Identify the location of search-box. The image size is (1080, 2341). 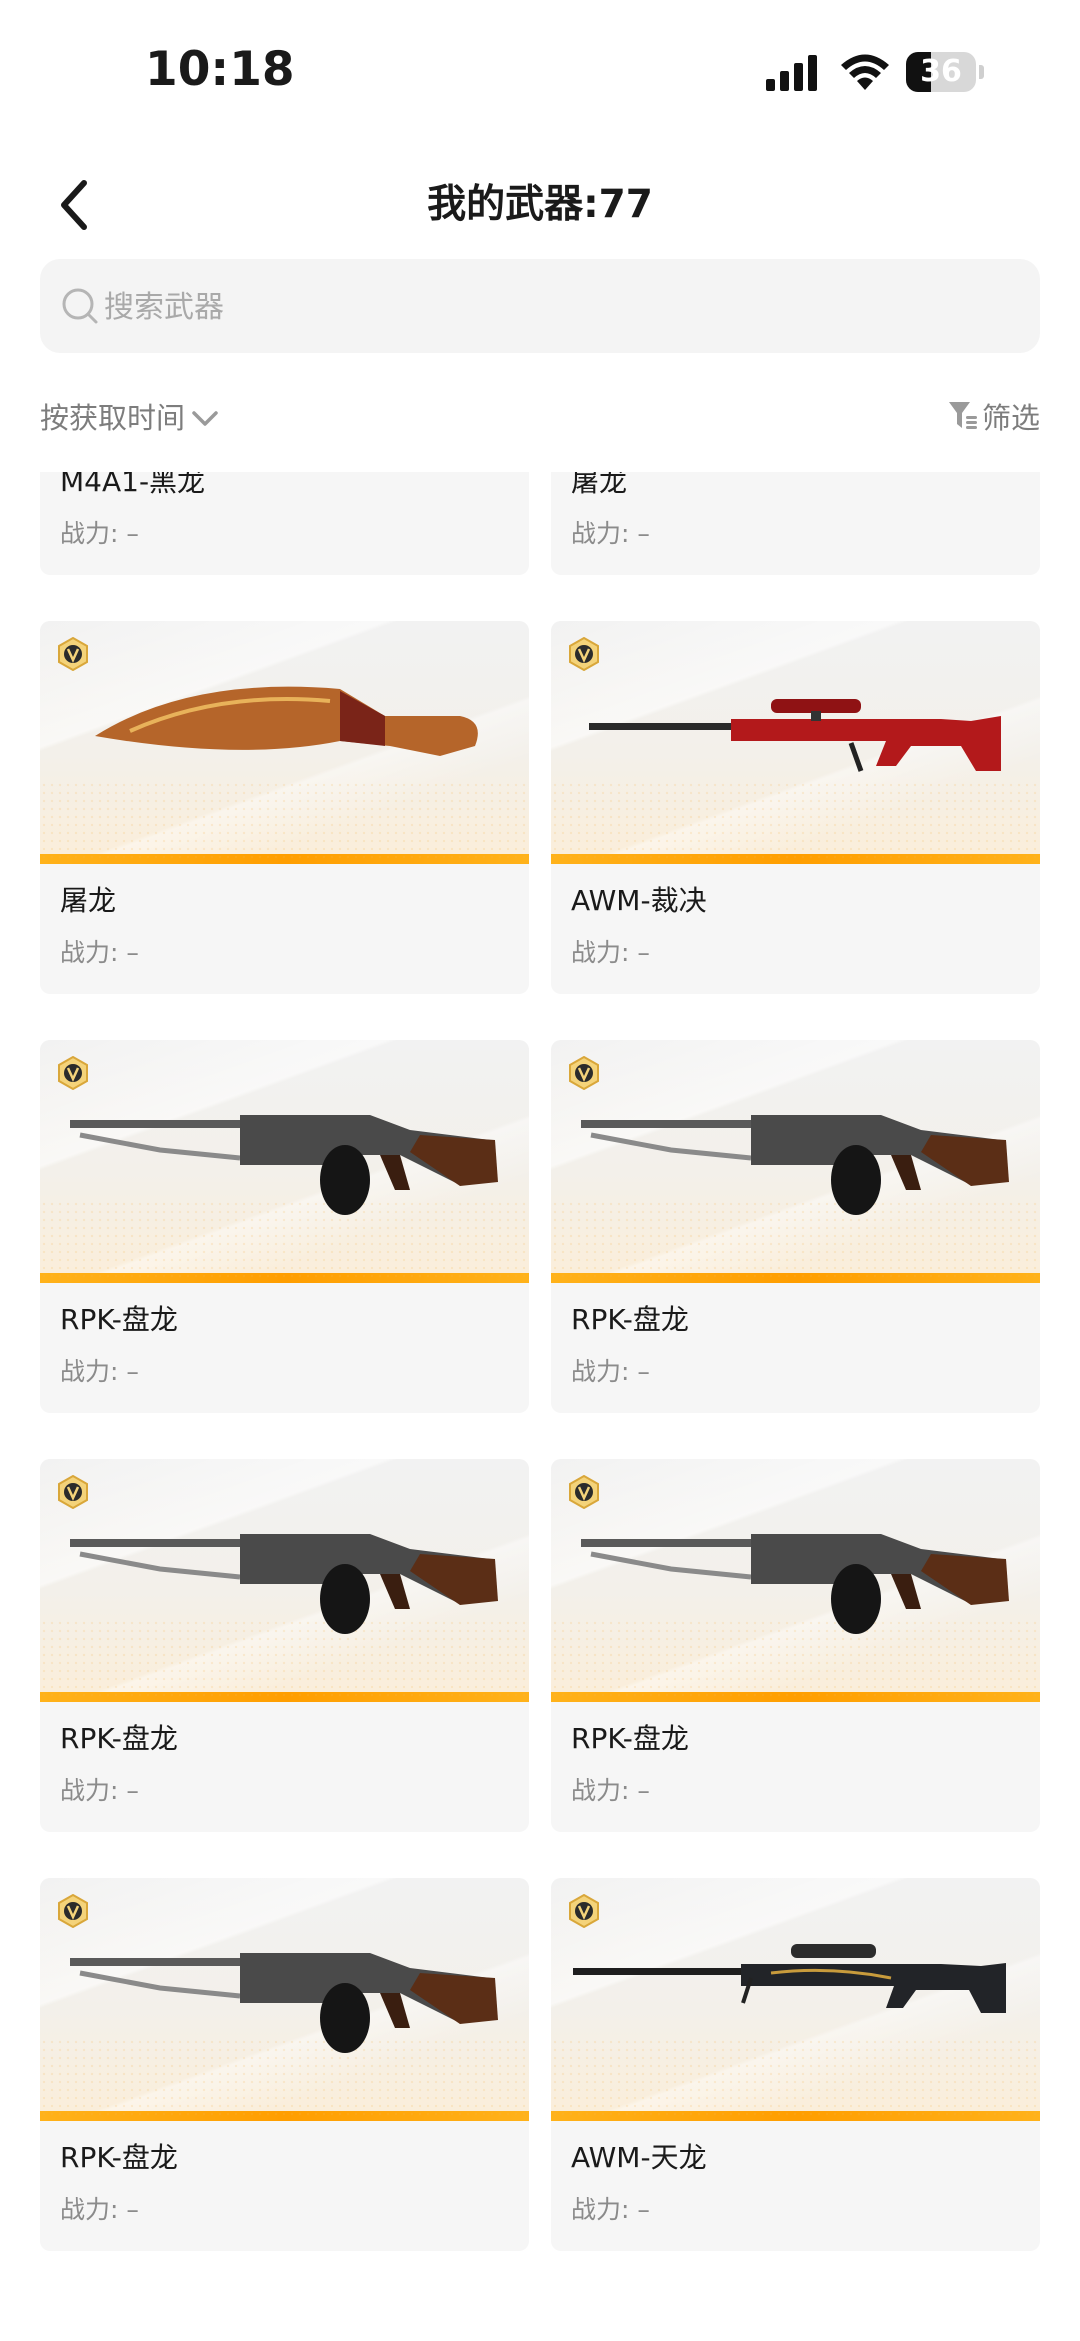
(540, 307).